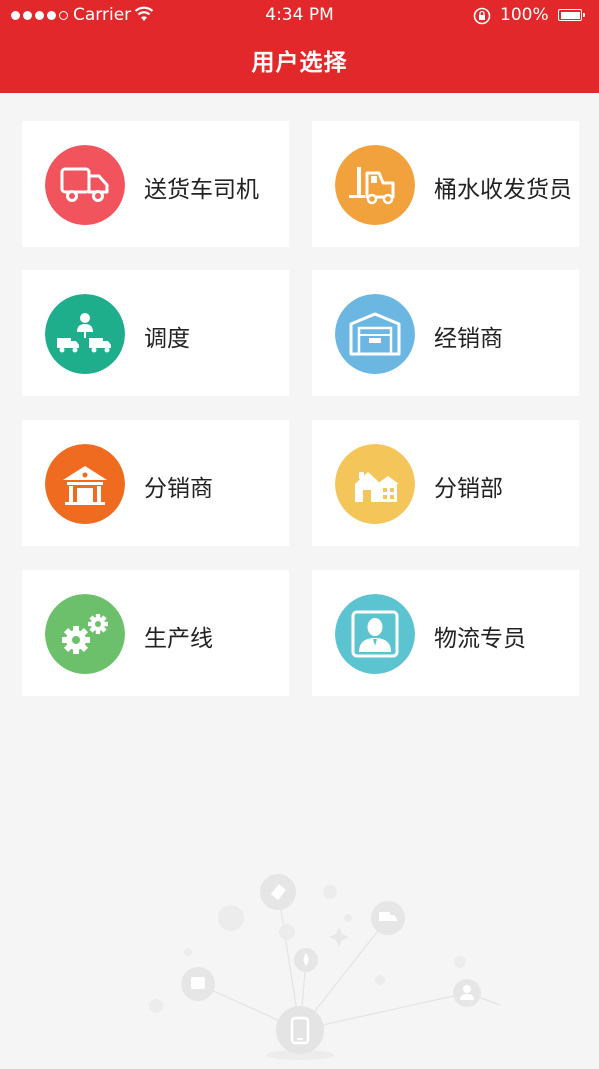 The width and height of the screenshot is (599, 1069). I want to click on status-bar: Carrier 4:34 PM 100%, so click(299, 16).